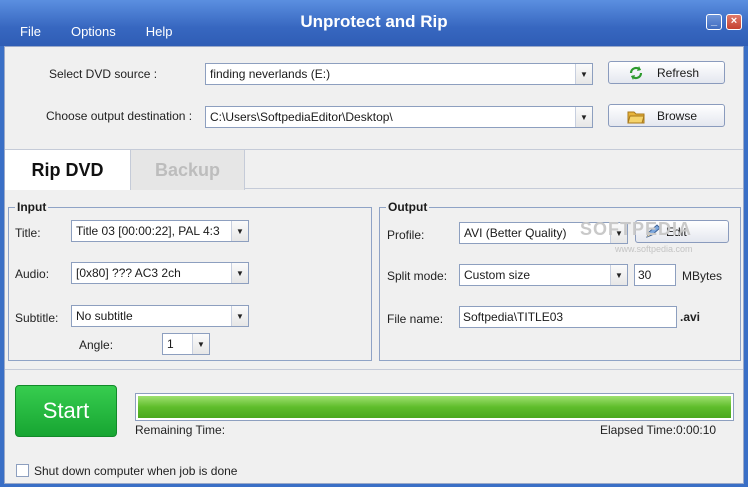 The image size is (748, 487). I want to click on watermark: SOFTPEDIA, so click(636, 229).